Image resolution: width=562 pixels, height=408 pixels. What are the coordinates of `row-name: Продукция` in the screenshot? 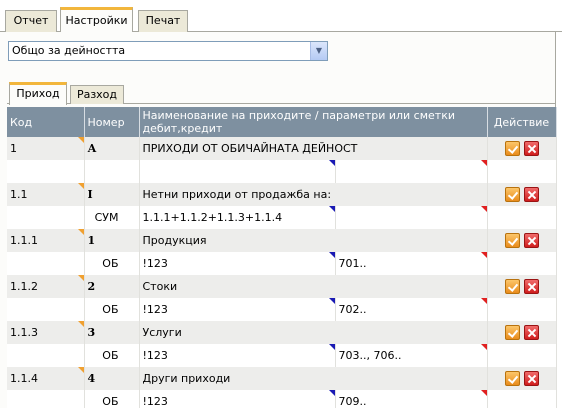 It's located at (313, 240).